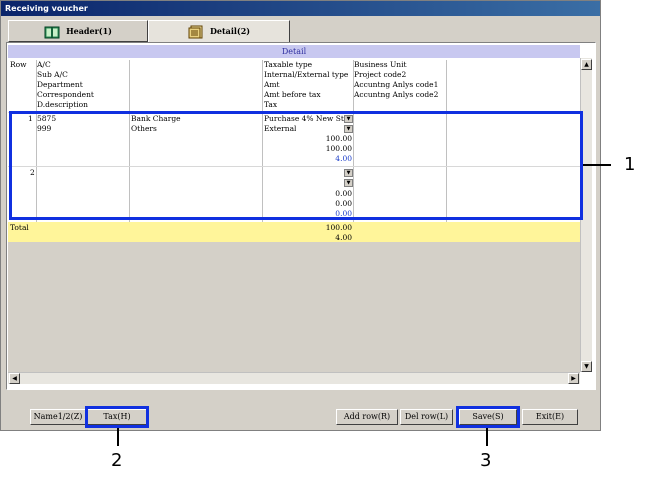 This screenshot has width=648, height=479. I want to click on name-toggle-button: Name1/2(Z), so click(58, 417).